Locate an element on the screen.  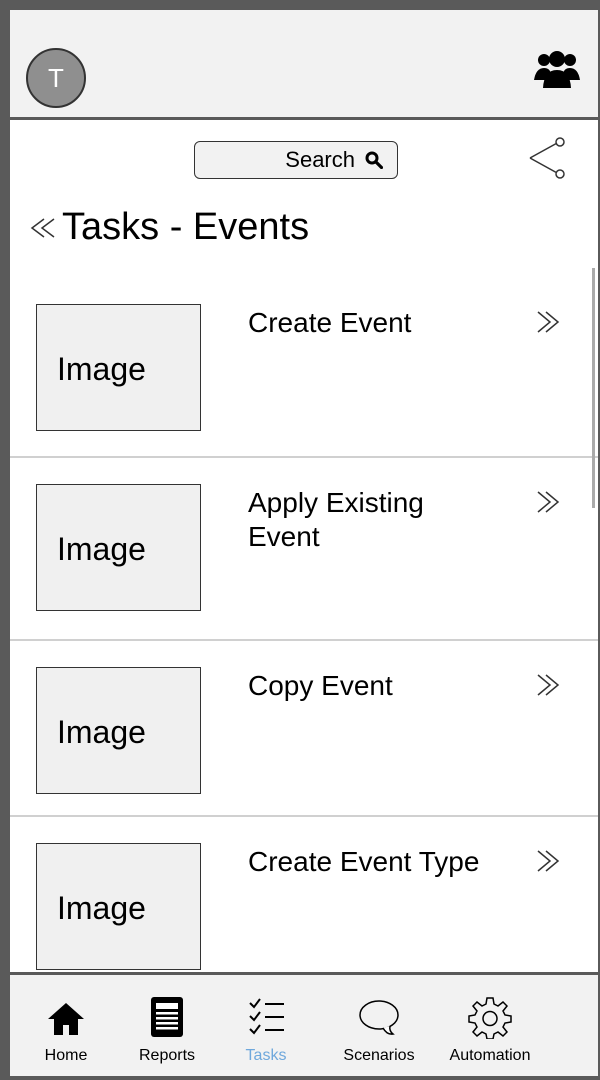
list-item-label: Copy Event is located at coordinates (320, 685).